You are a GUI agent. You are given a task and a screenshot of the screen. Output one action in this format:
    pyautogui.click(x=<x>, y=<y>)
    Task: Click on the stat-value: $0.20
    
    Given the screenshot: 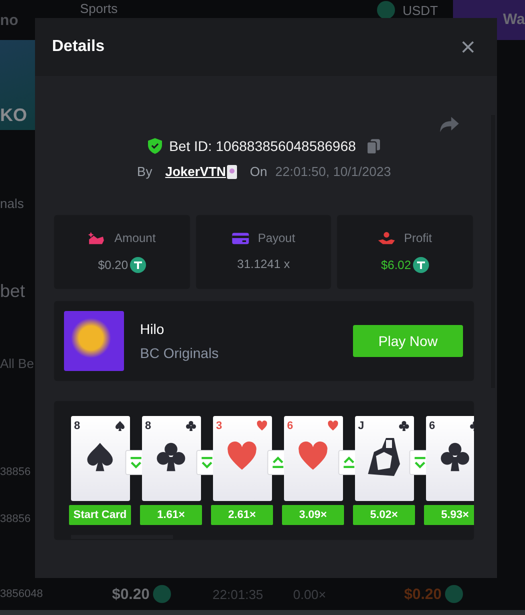 What is the action you would take?
    pyautogui.click(x=113, y=265)
    